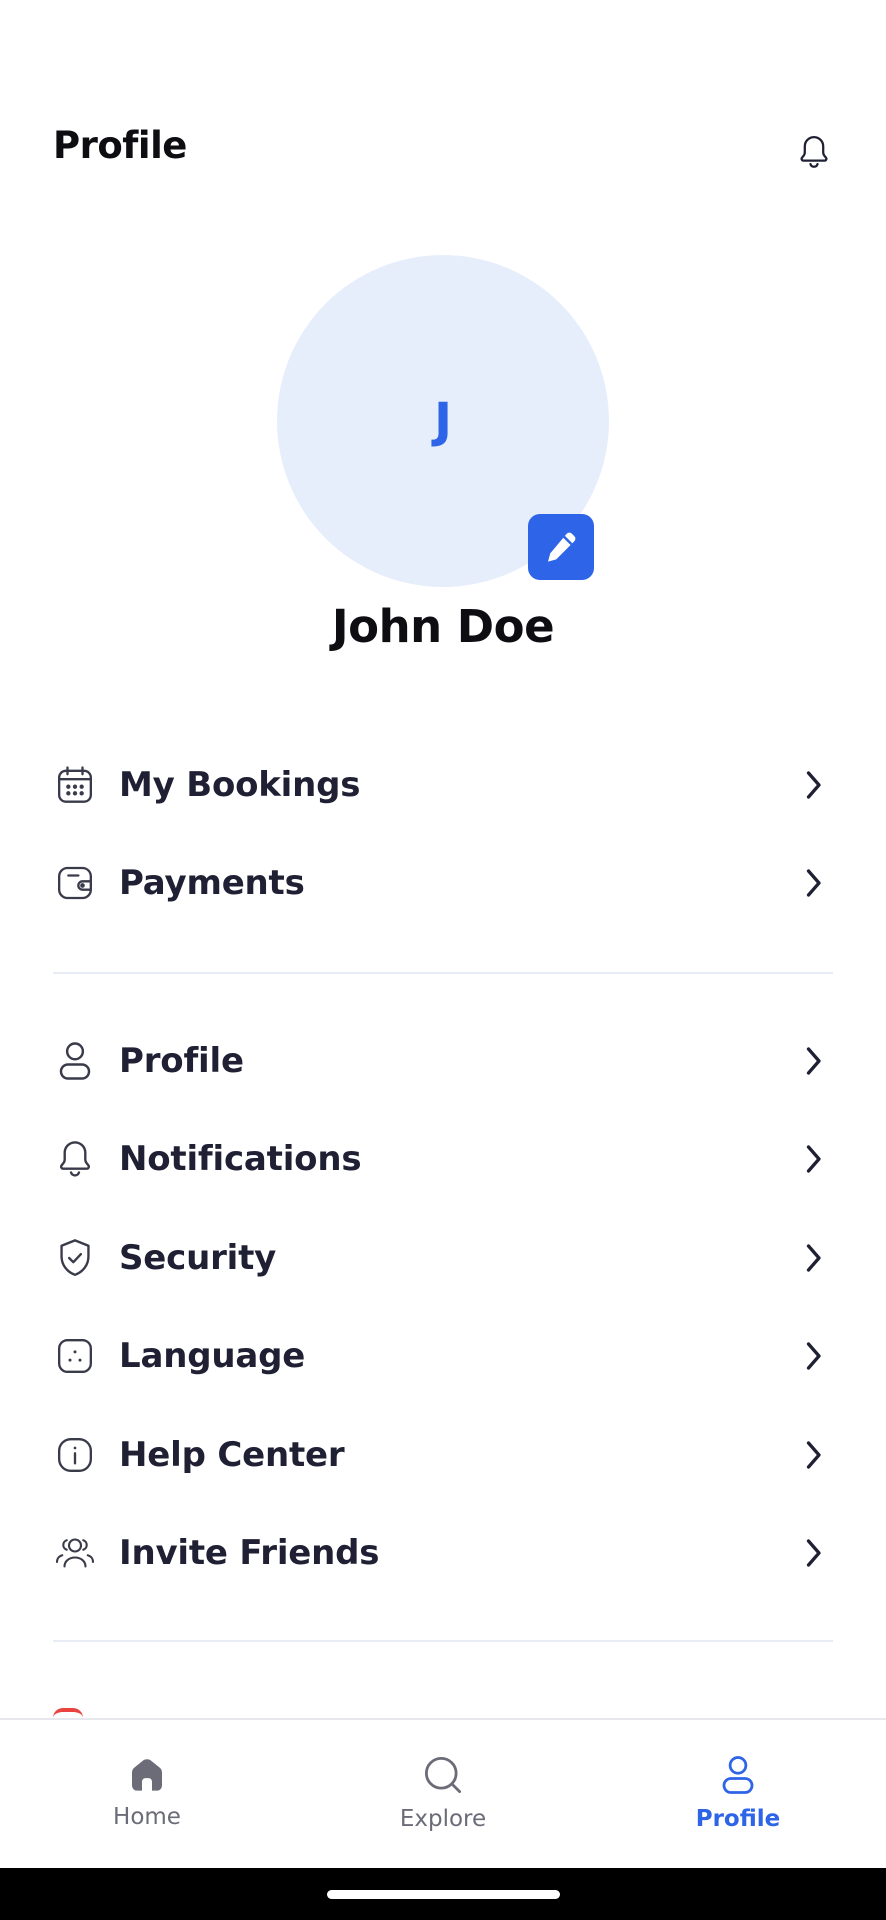  I want to click on language-icon, so click(75, 1356).